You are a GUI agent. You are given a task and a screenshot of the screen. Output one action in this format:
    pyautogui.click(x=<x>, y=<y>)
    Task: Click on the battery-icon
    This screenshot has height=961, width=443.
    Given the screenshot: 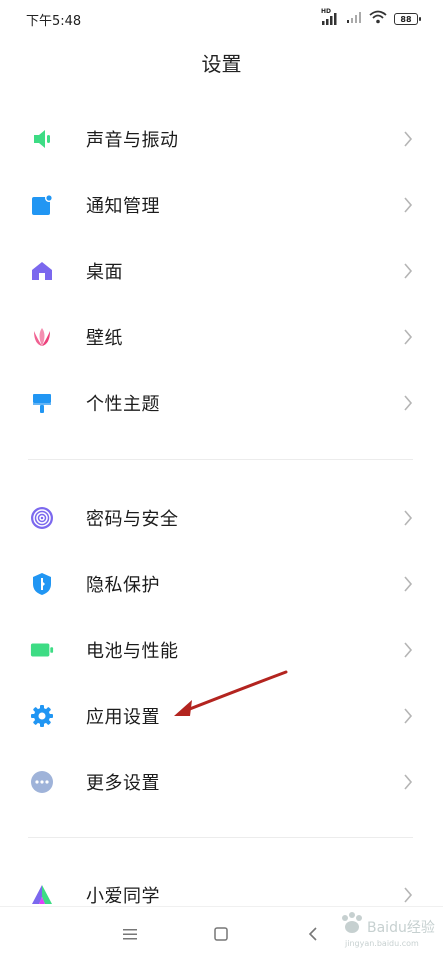 What is the action you would take?
    pyautogui.click(x=42, y=650)
    